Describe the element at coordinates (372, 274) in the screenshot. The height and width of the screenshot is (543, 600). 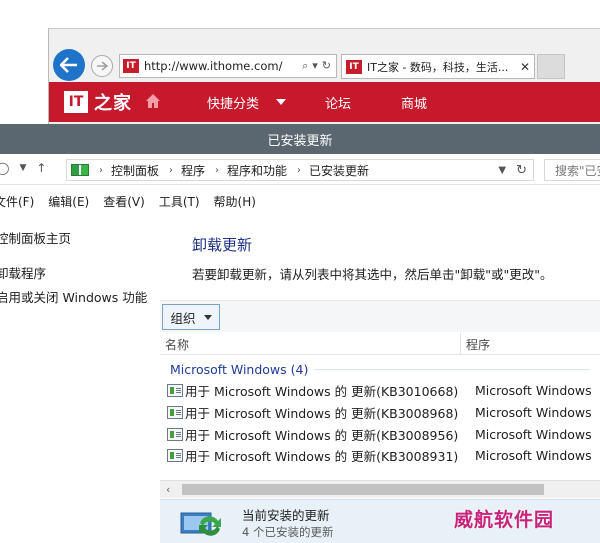
I see `page-description: 若要卸载更新，请从列表中将其选中，然后单击"卸载"或"更改"。` at that location.